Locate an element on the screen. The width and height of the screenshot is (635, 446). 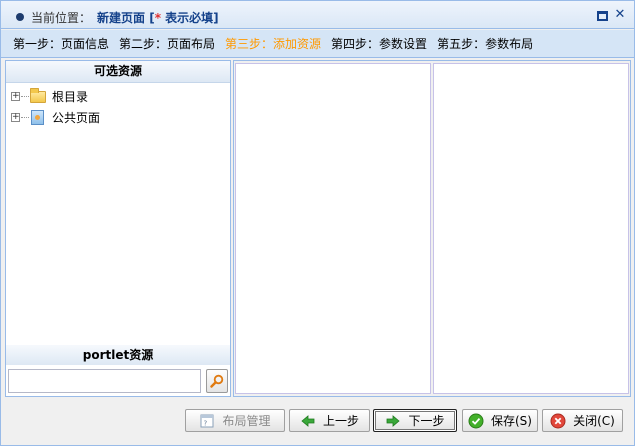
step-1: 第一步：页面信息 is located at coordinates (61, 44).